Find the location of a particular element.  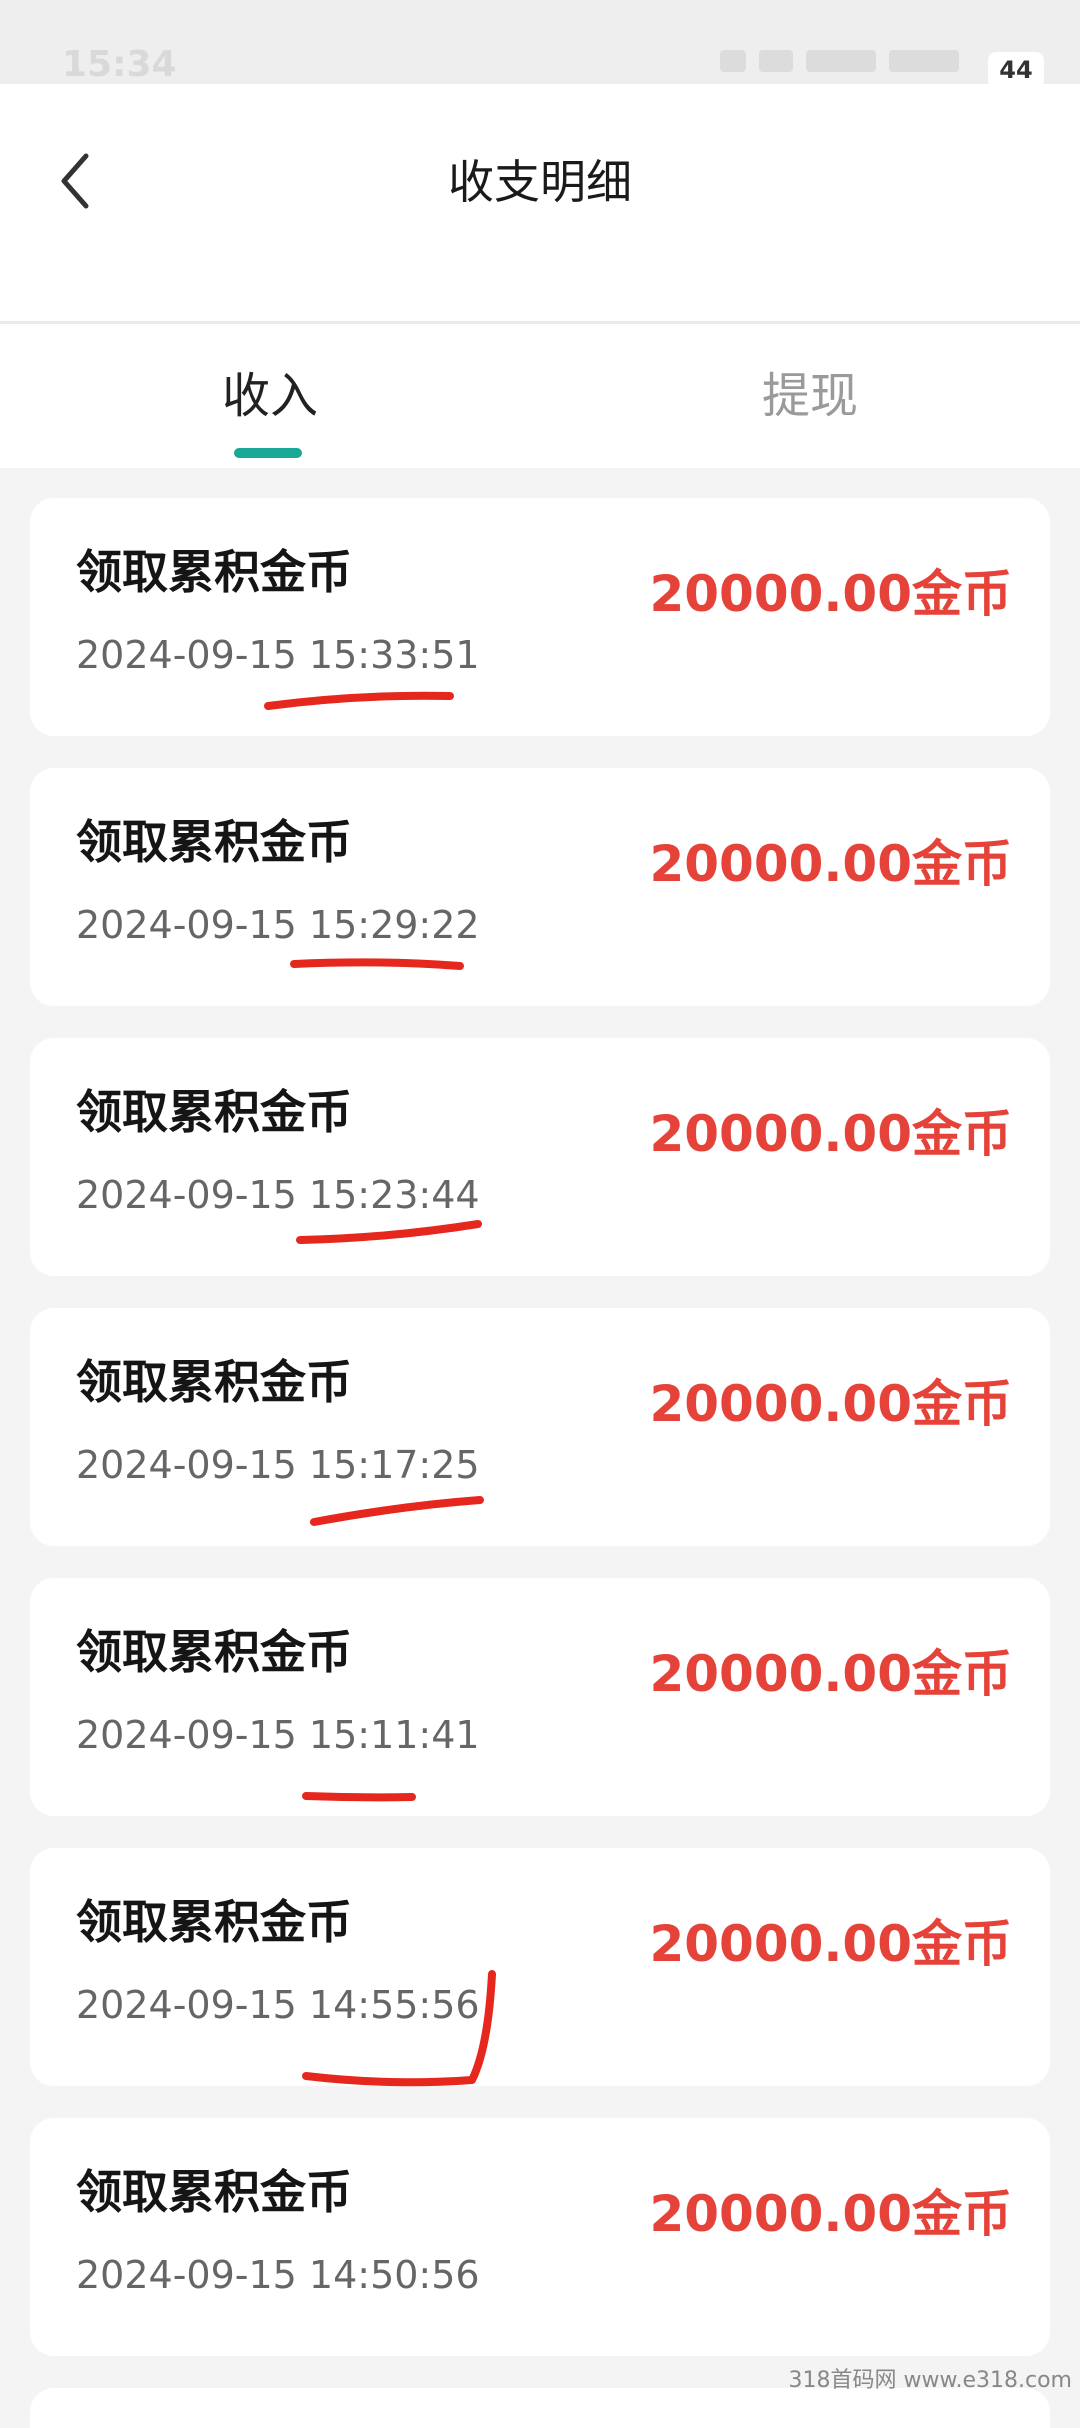

tab-withdraw: 提现 is located at coordinates (810, 396).